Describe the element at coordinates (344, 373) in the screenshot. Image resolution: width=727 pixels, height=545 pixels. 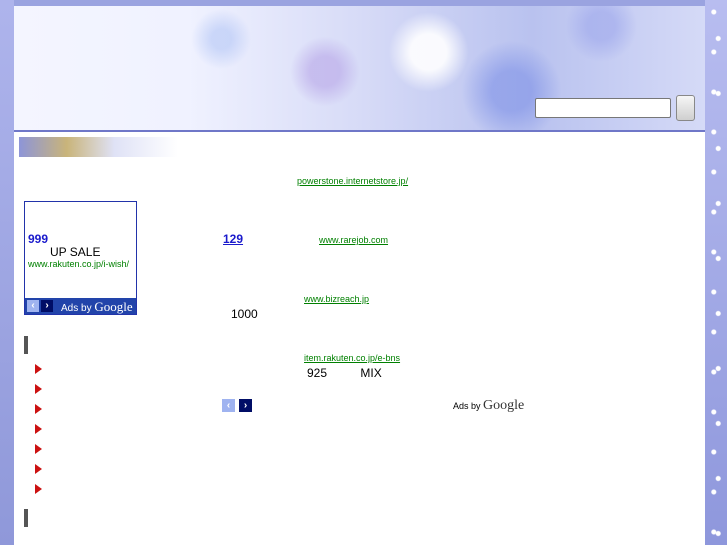
I see `ad-description: 925 MIX` at that location.